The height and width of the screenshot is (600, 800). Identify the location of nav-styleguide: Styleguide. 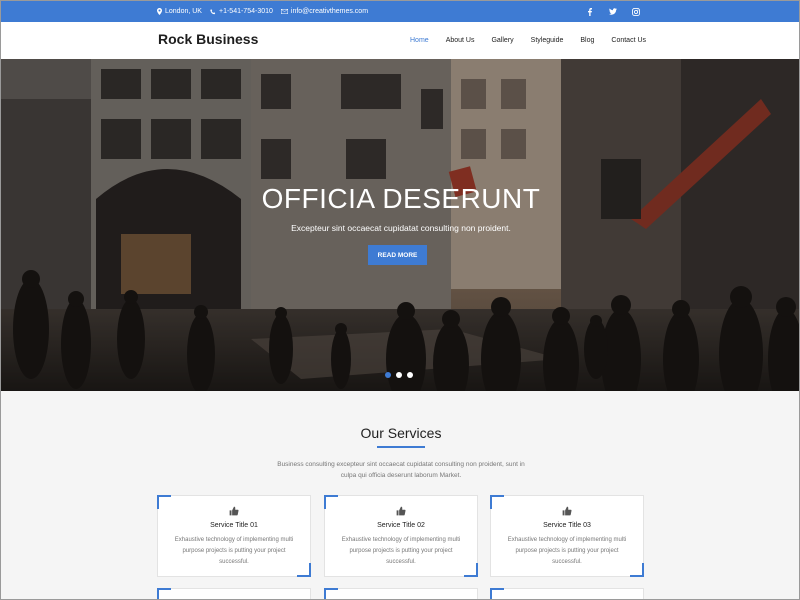
(547, 40).